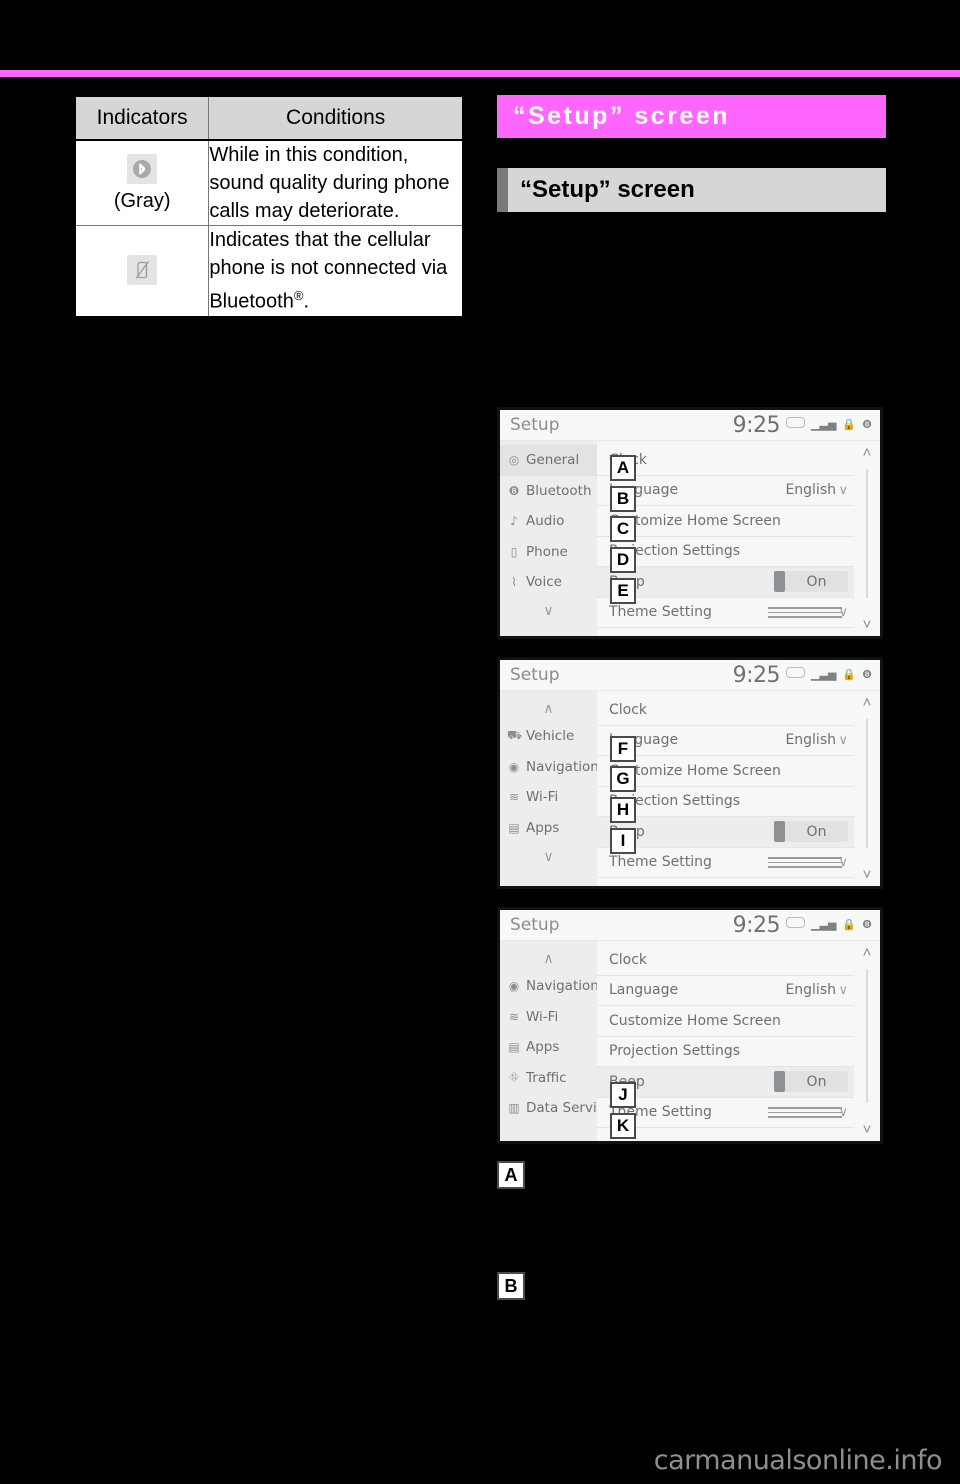 The image size is (960, 1484). Describe the element at coordinates (725, 991) in the screenshot. I see `setting-row-language: Language English ∨` at that location.